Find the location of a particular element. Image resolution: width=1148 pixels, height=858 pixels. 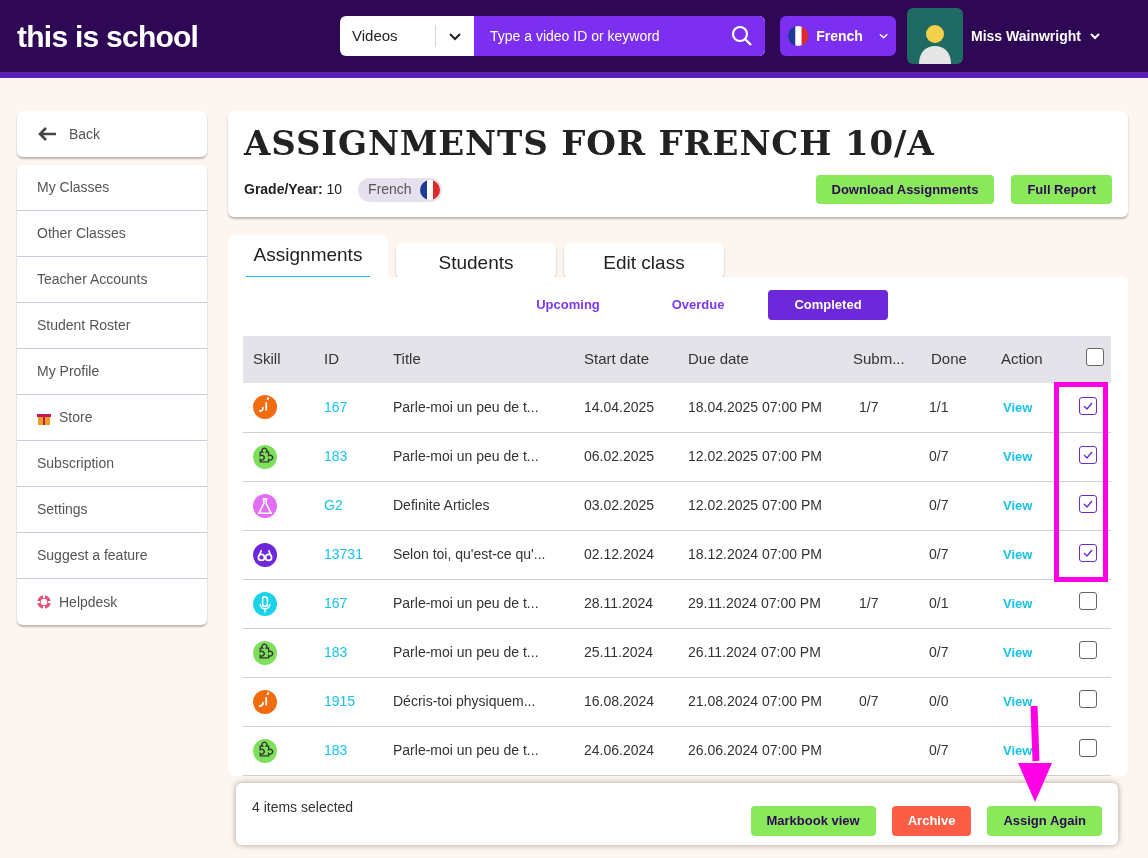

table-cell: 26.06.2024 07:00 PM is located at coordinates (755, 750).